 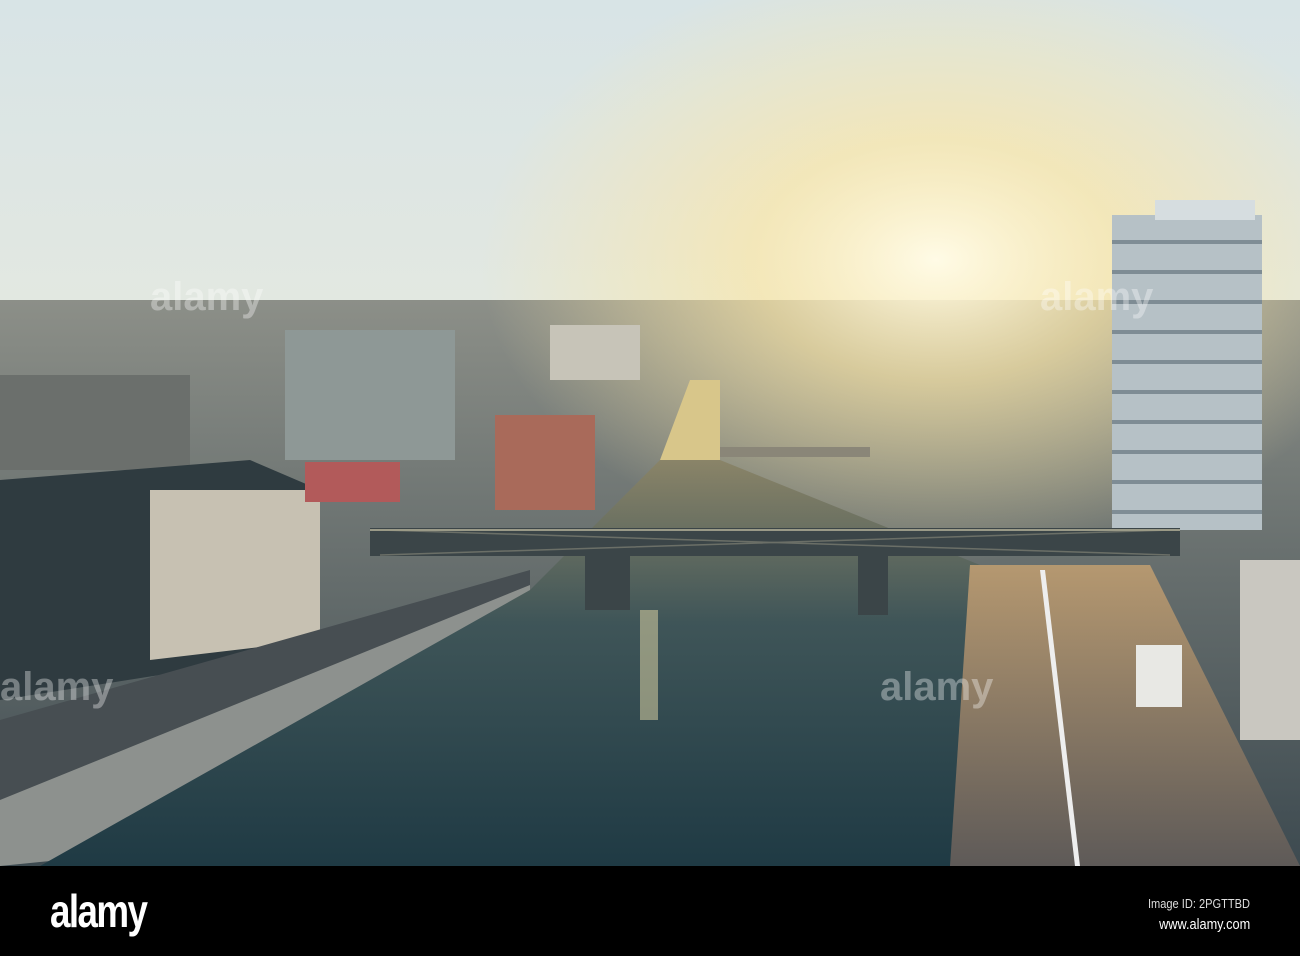 I want to click on footer-bar: alamy Image ID: 2PGTTBD www.alamy.com, so click(x=650, y=911).